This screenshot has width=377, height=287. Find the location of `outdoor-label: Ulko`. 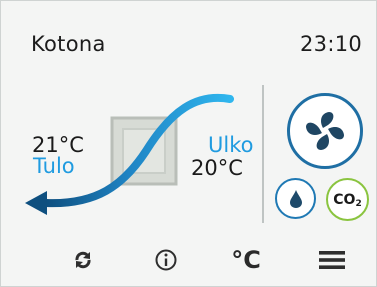

outdoor-label: Ulko is located at coordinates (231, 145).